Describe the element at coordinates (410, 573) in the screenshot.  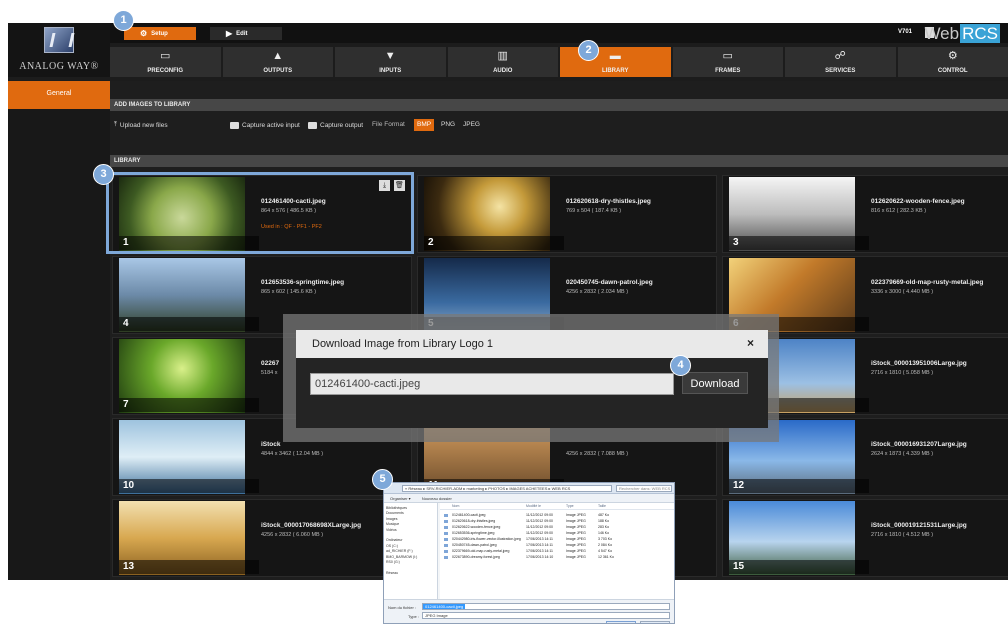
I see `tree-item: Réseau` at that location.